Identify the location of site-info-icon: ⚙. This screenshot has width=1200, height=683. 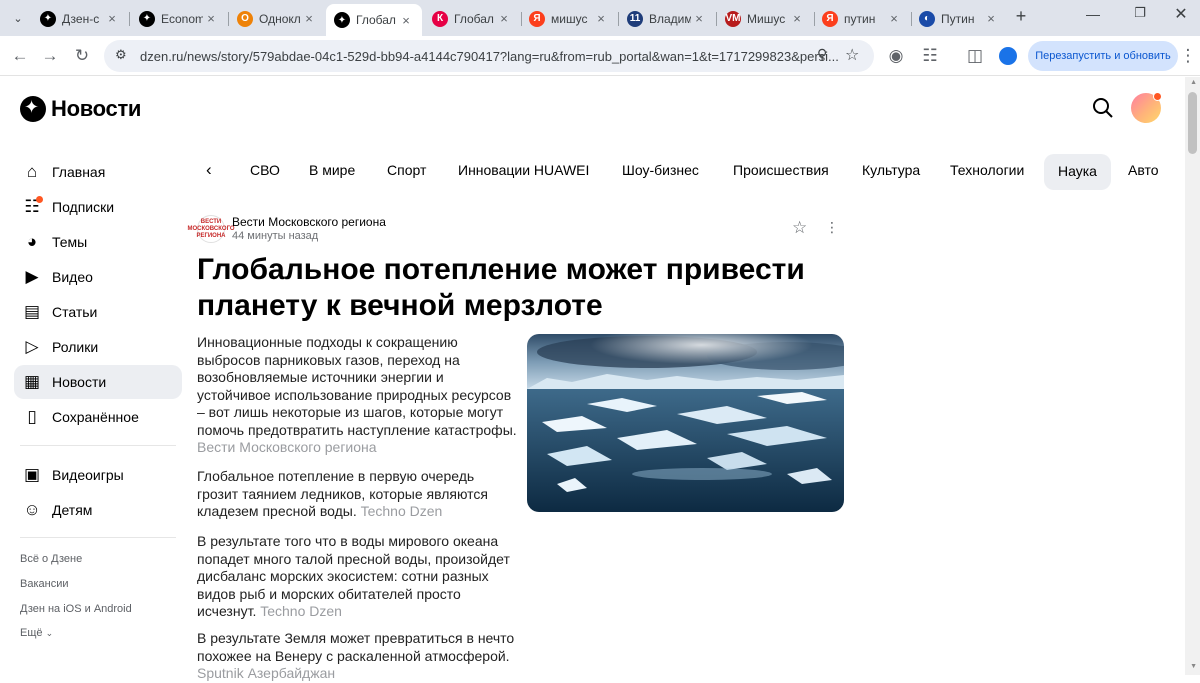
(121, 55).